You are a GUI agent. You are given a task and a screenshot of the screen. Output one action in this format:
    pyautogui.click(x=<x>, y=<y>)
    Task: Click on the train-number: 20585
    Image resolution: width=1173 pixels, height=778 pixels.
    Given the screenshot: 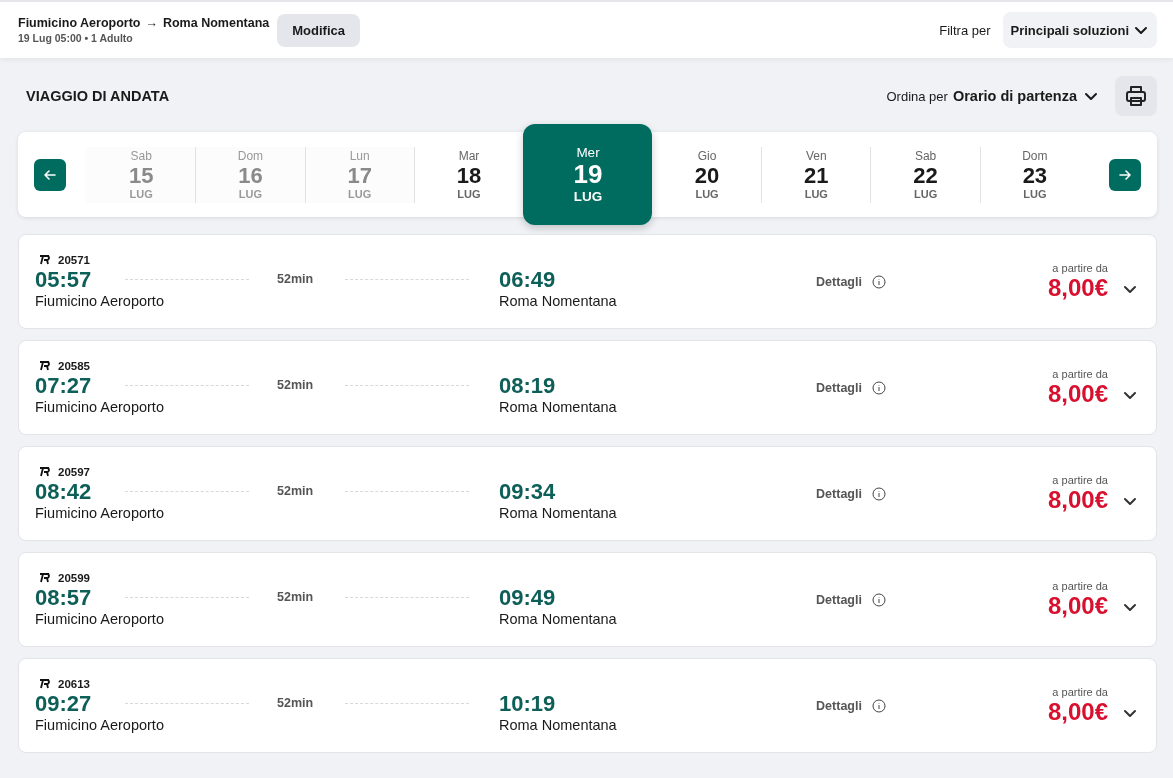 What is the action you would take?
    pyautogui.click(x=74, y=365)
    